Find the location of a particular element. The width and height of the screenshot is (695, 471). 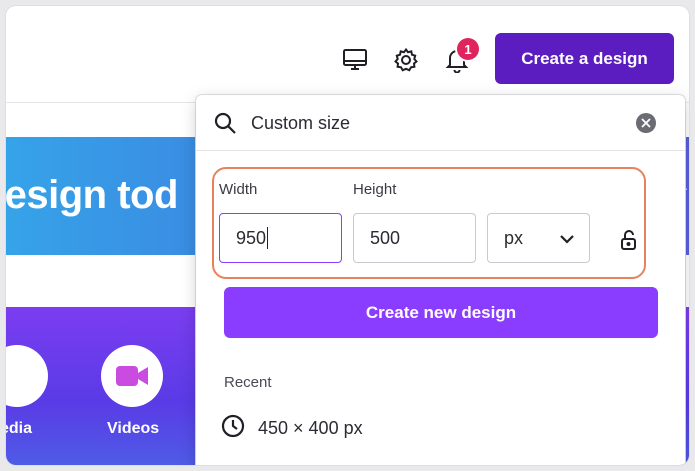

notification-badge: 1 is located at coordinates (468, 49).